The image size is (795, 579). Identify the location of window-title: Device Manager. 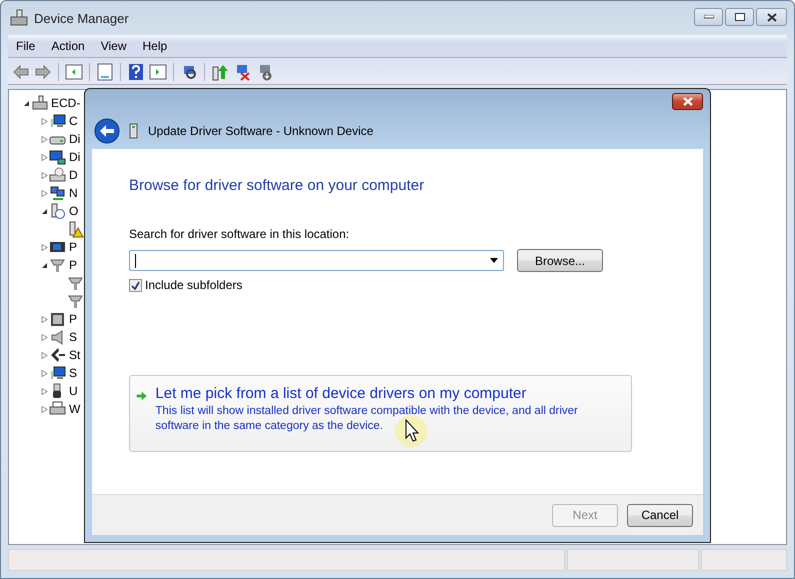
(82, 18).